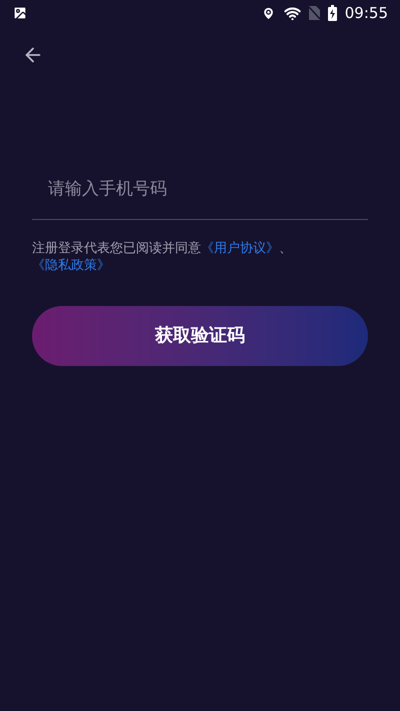 The width and height of the screenshot is (400, 711). What do you see at coordinates (240, 248) in the screenshot?
I see `user-agreement-link: 《用户协议》` at bounding box center [240, 248].